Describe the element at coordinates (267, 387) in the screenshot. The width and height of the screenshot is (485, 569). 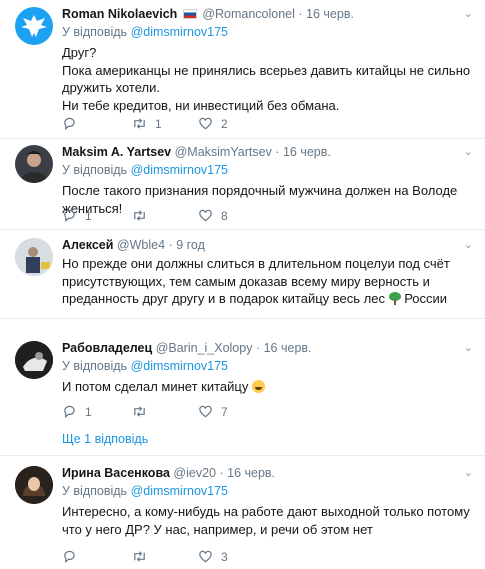
I see `tweet-text: И потом сделал минет китайцу` at that location.